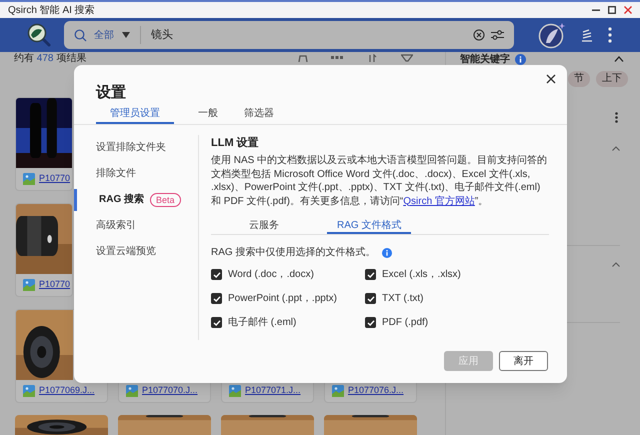 This screenshot has width=640, height=435. What do you see at coordinates (264, 226) in the screenshot?
I see `sub-tab: 云服务` at bounding box center [264, 226].